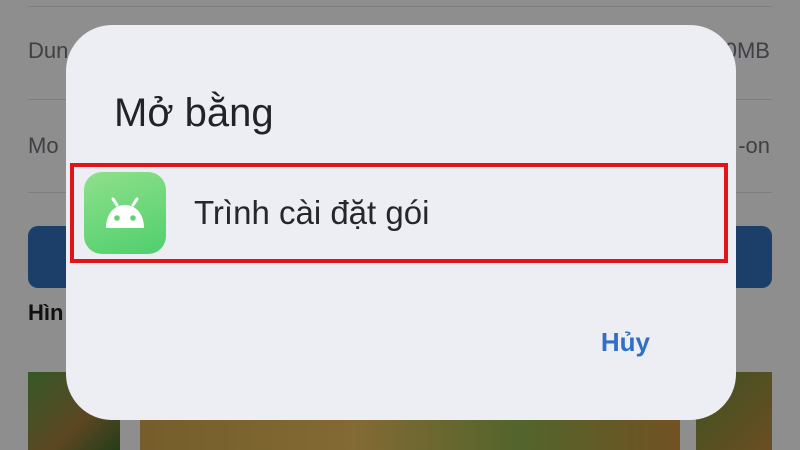  I want to click on android-robot-glyph, so click(125, 212).